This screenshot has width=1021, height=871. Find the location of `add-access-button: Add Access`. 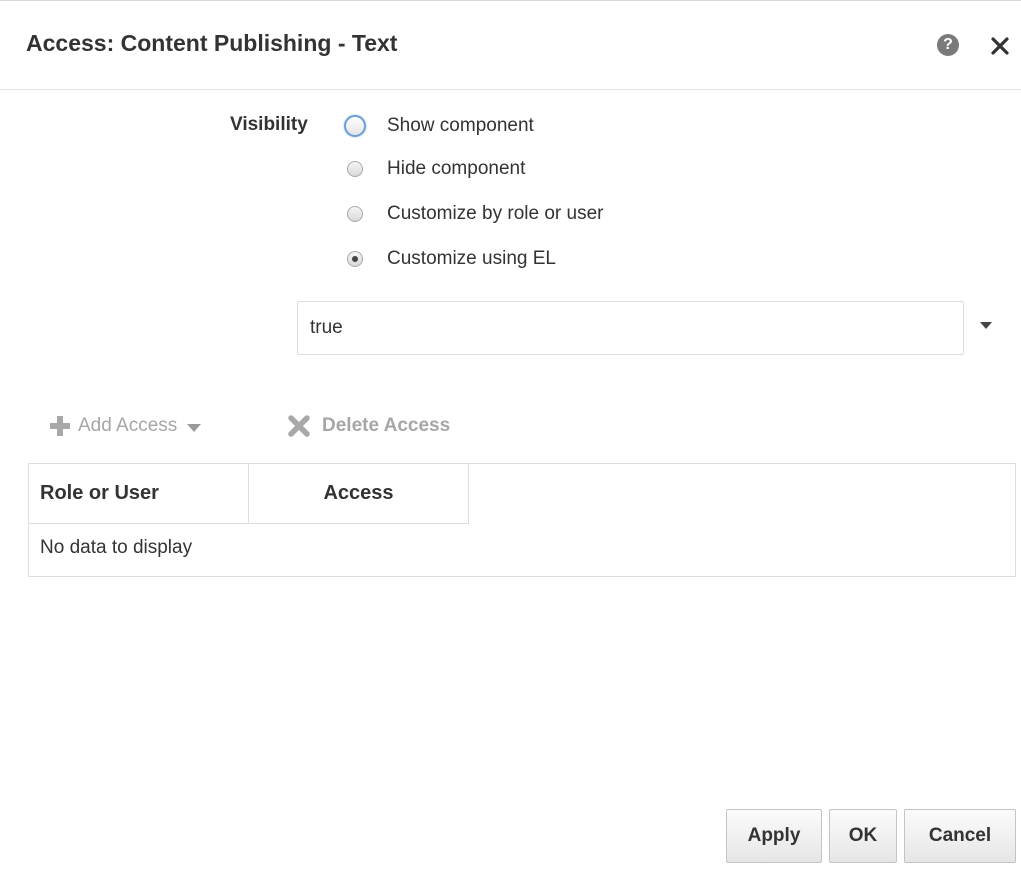

add-access-button: Add Access is located at coordinates (125, 426).